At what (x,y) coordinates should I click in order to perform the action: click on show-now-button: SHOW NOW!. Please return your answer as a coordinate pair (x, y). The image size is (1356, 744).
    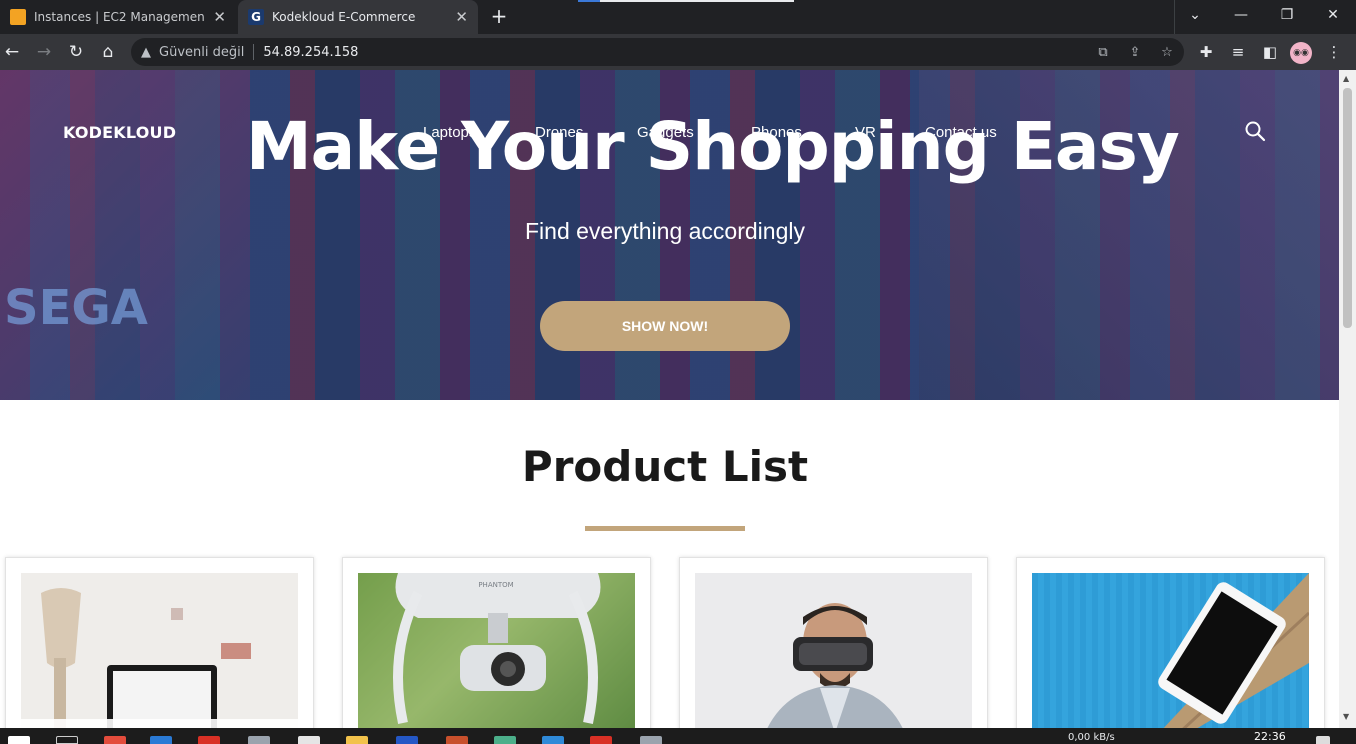
    Looking at the image, I should click on (665, 326).